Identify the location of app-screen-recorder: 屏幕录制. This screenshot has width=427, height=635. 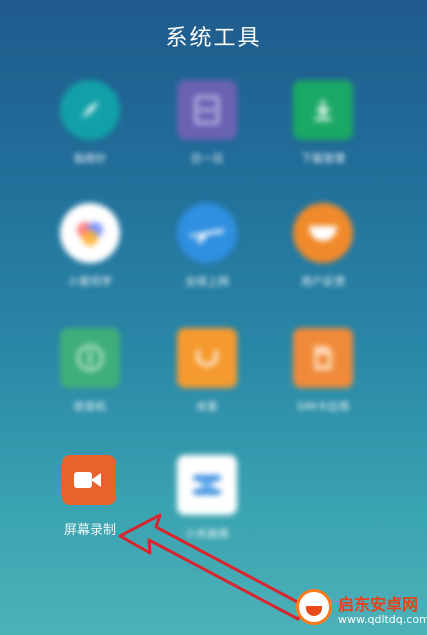
(90, 505).